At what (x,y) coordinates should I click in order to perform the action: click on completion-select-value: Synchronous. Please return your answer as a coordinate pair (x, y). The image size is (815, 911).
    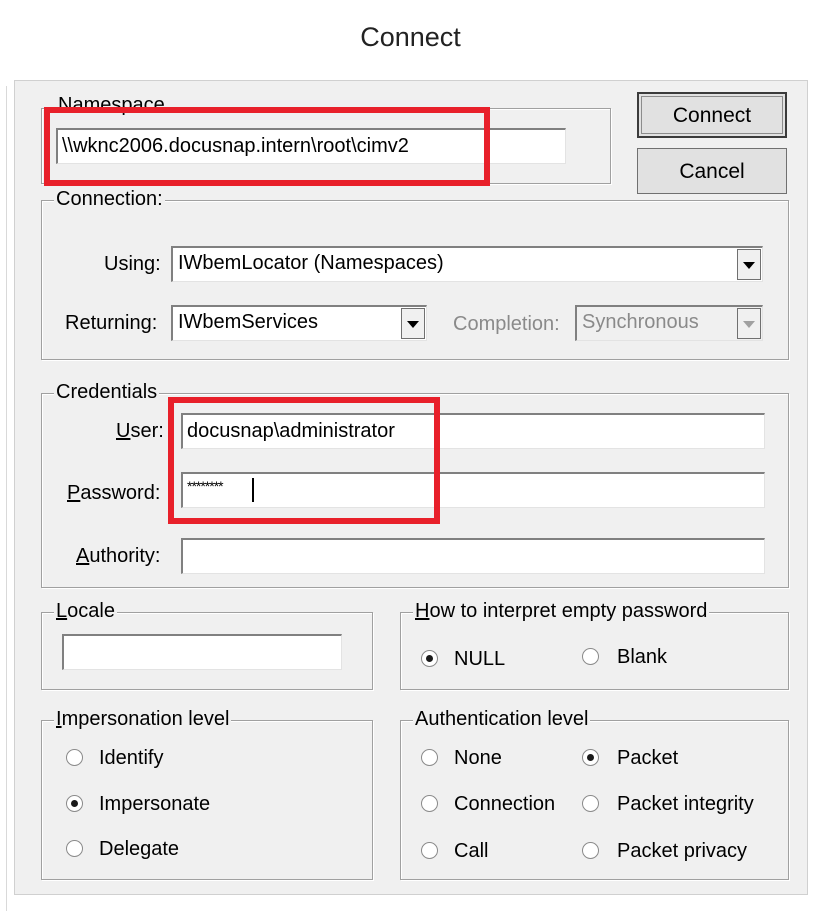
    Looking at the image, I should click on (640, 322).